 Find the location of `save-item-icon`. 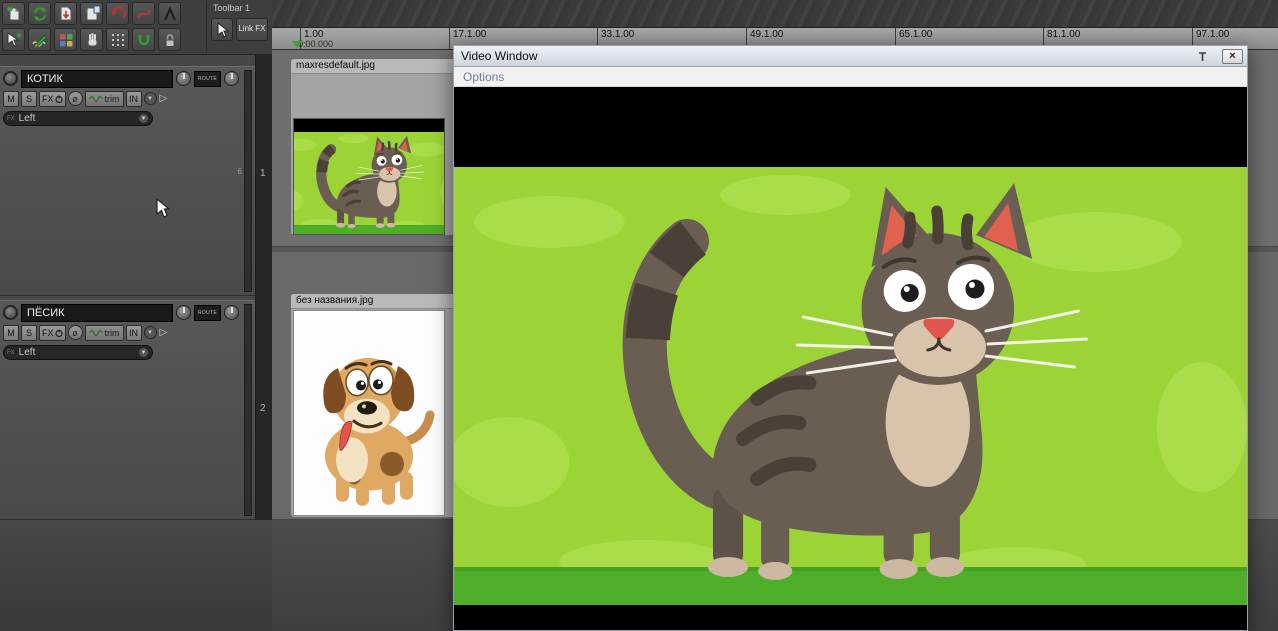

save-item-icon is located at coordinates (65, 13).